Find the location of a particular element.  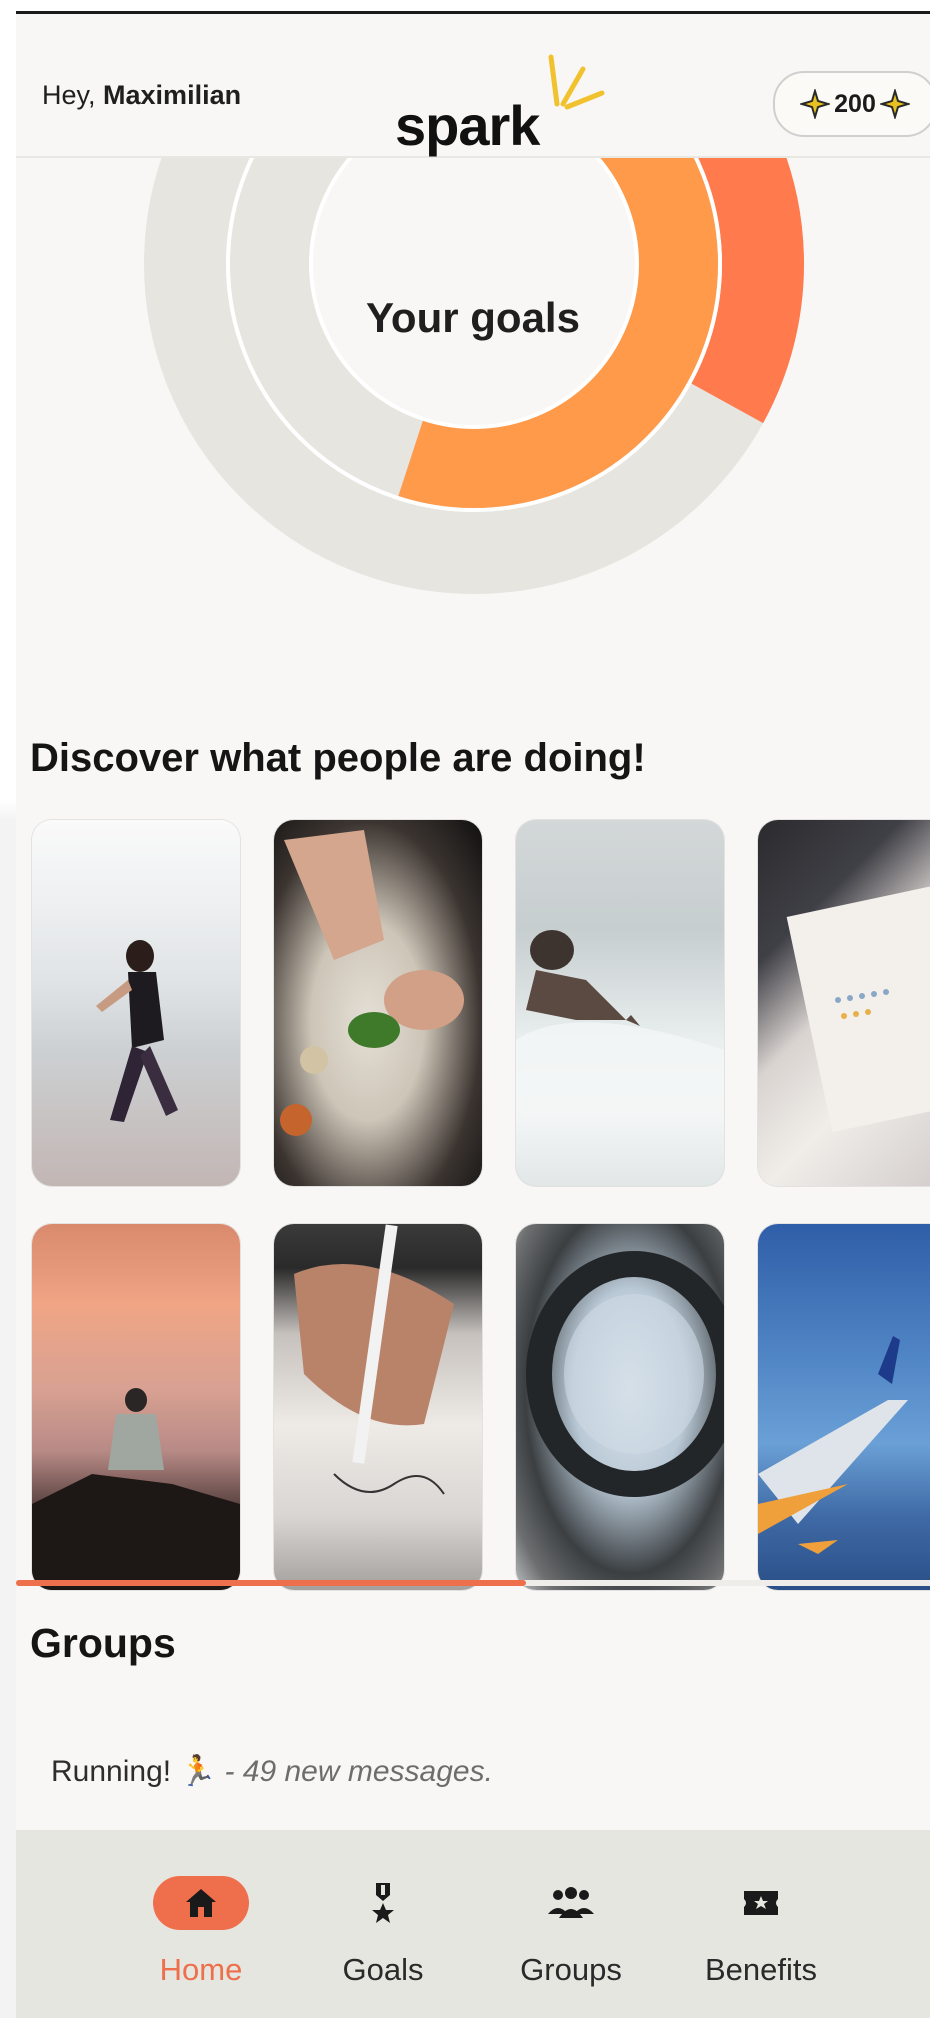

group-icon is located at coordinates (571, 1902).